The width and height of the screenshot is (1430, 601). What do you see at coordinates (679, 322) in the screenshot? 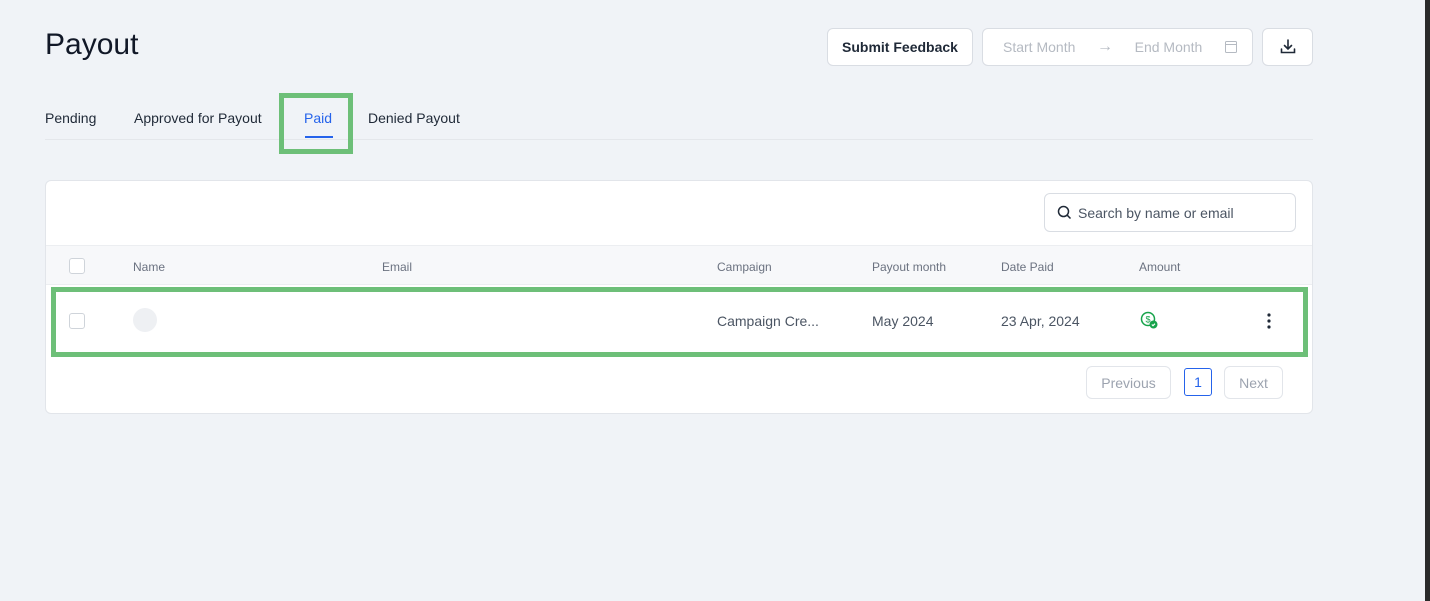
I see `highlight-paid-row` at bounding box center [679, 322].